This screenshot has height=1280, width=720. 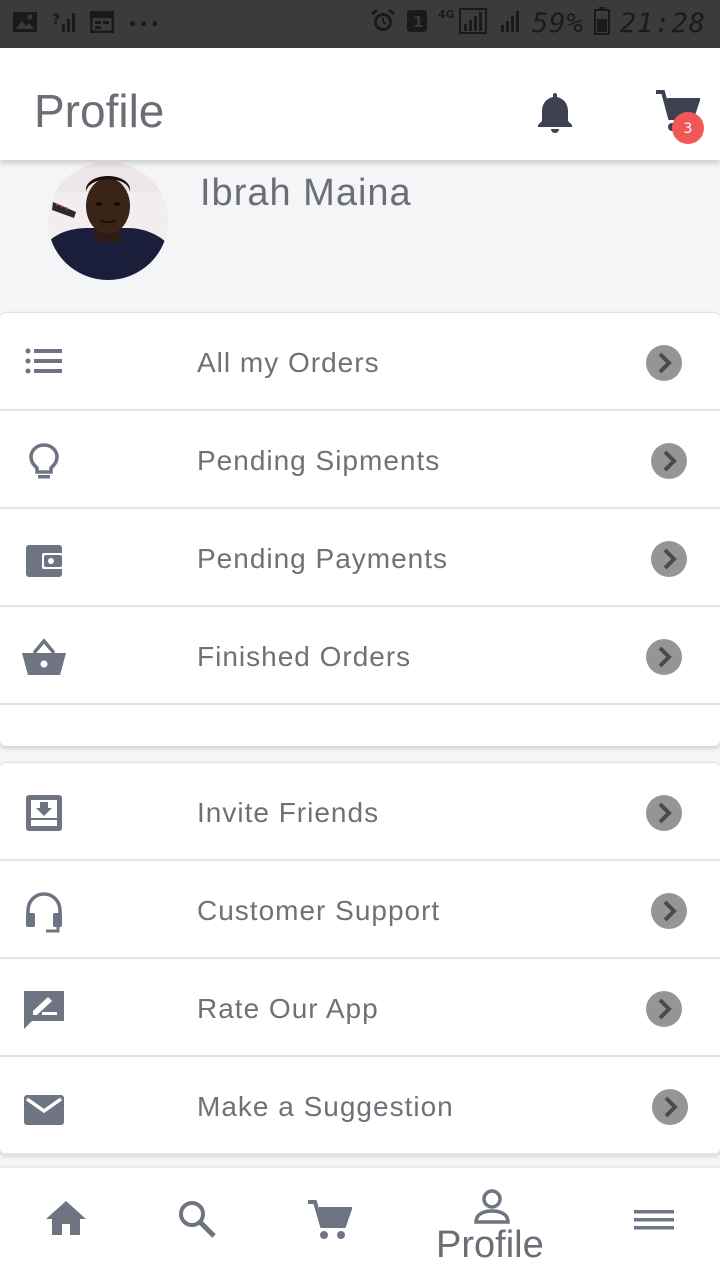 What do you see at coordinates (601, 23) in the screenshot?
I see `battery-icon` at bounding box center [601, 23].